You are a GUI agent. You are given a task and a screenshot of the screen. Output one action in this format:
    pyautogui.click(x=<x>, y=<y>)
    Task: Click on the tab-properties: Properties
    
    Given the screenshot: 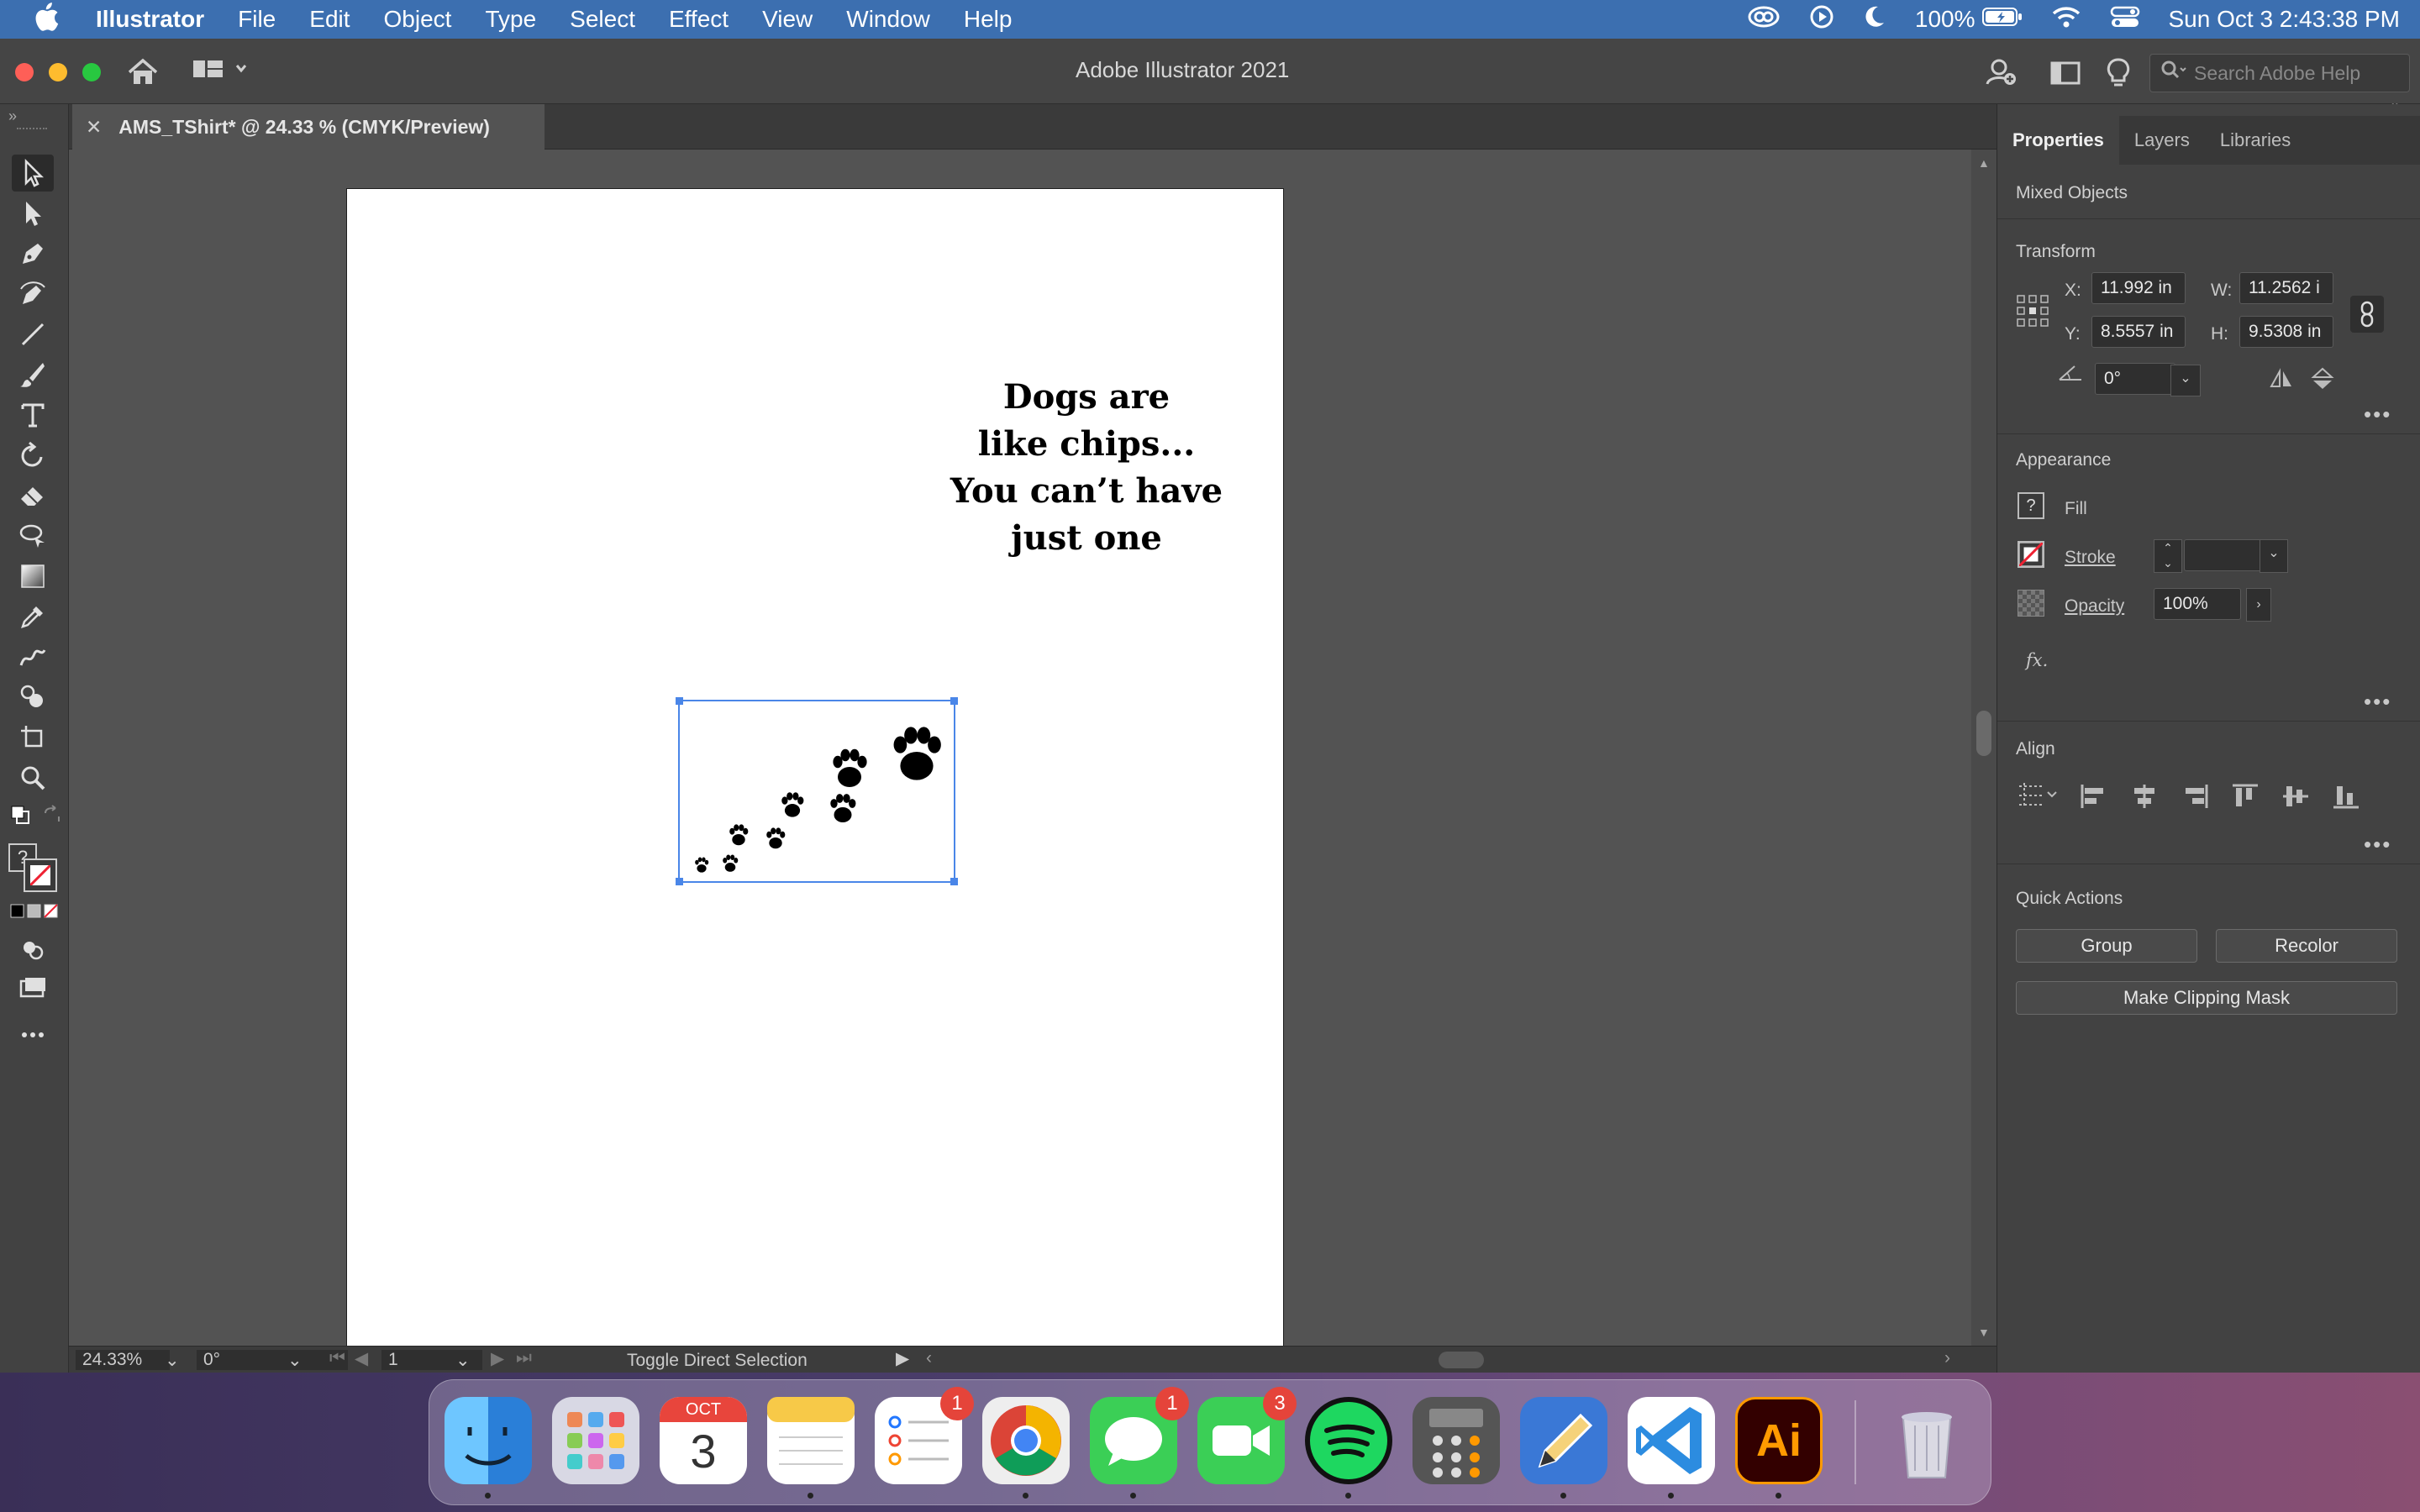 What is the action you would take?
    pyautogui.click(x=2058, y=140)
    